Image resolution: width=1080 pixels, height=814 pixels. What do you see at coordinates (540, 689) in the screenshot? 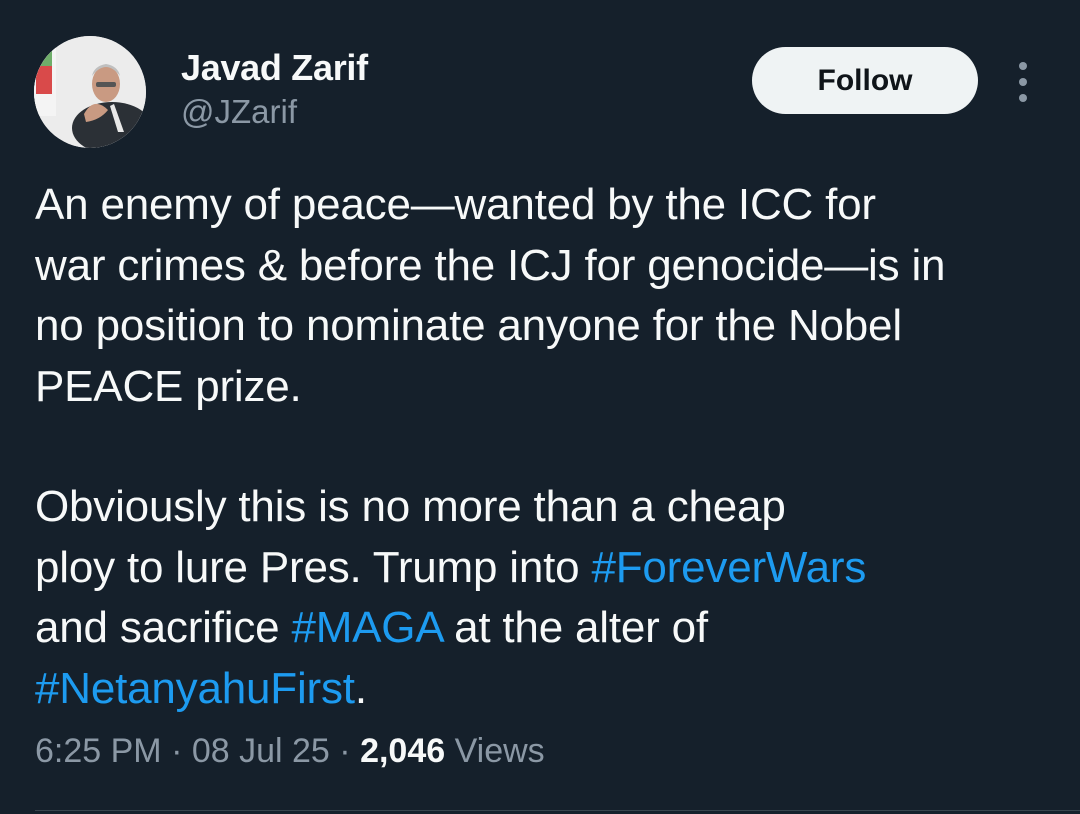
I see `tweet-line: #NetanyahuFirst.` at bounding box center [540, 689].